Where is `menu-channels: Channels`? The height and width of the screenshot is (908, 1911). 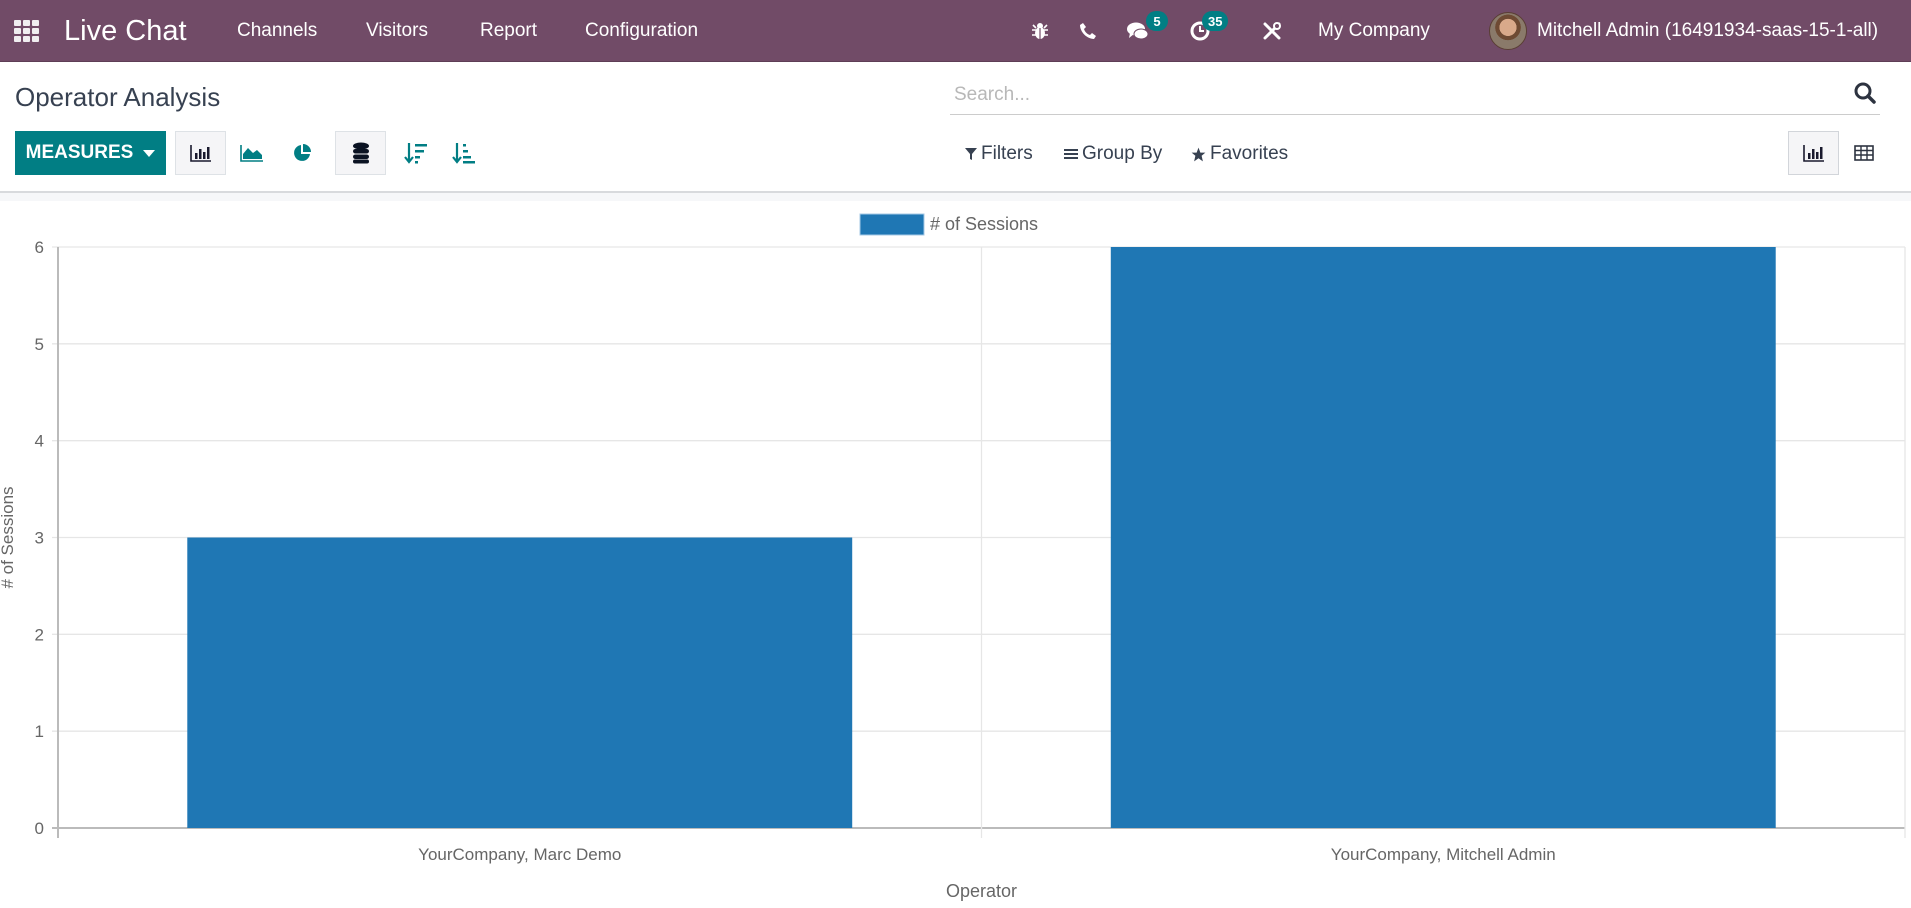 menu-channels: Channels is located at coordinates (277, 31).